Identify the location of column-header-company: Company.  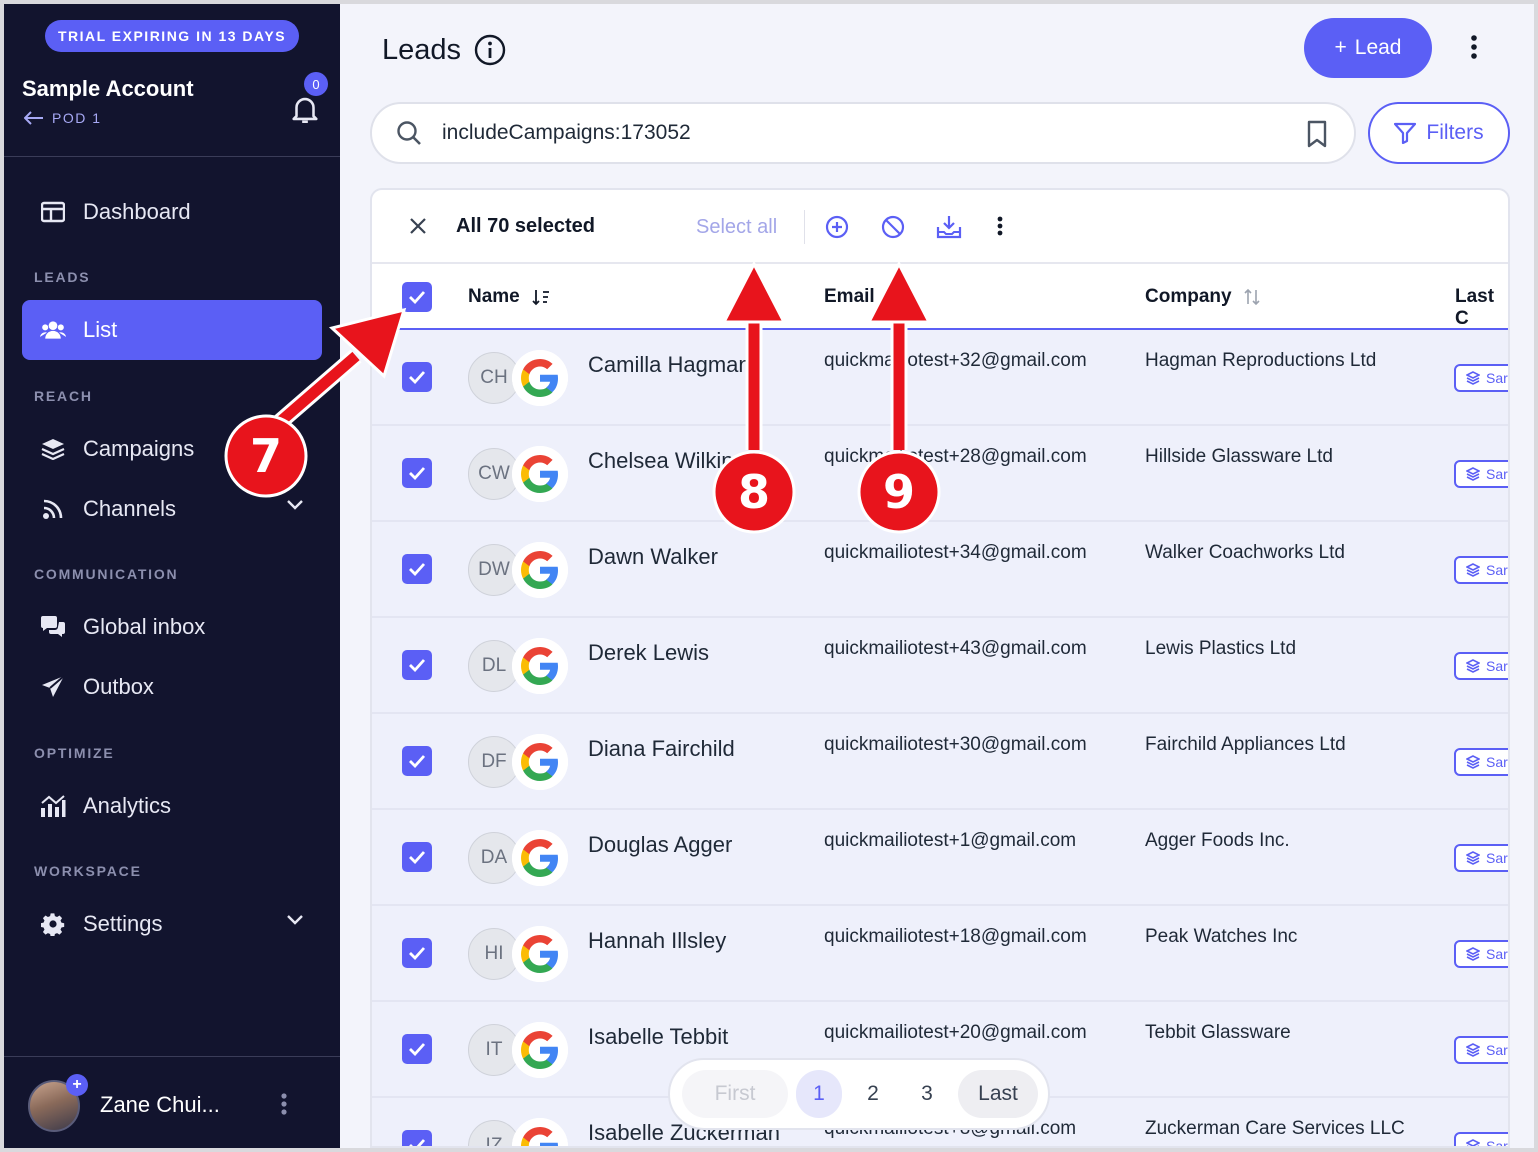
(1202, 297).